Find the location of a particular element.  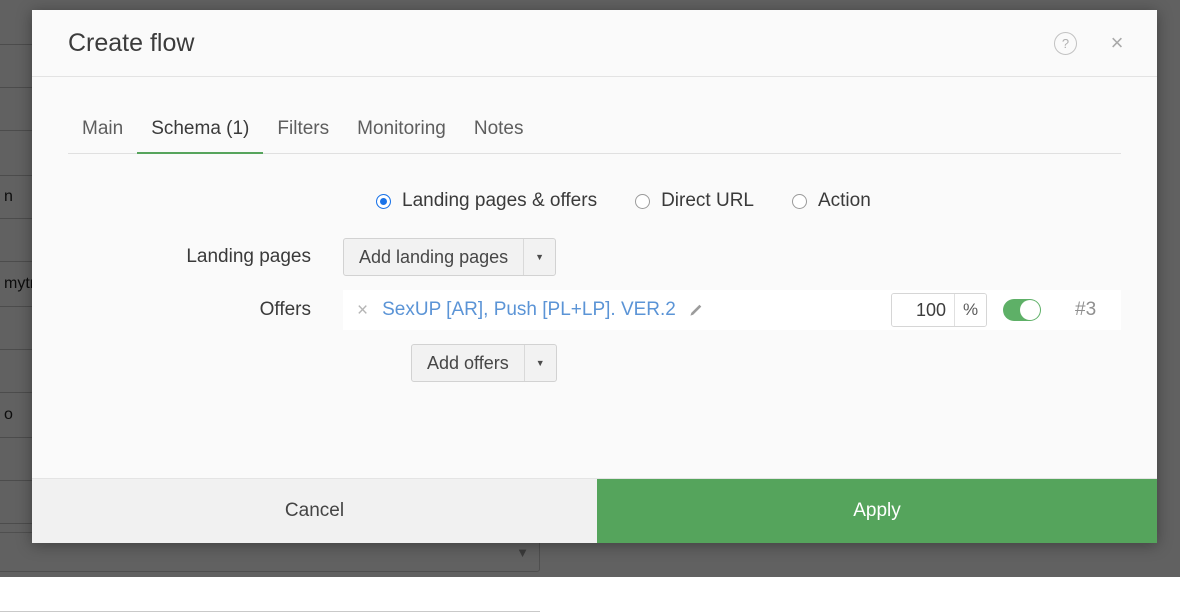

radio-landing-pages-and-offers: Landing pages & offers is located at coordinates (486, 201).